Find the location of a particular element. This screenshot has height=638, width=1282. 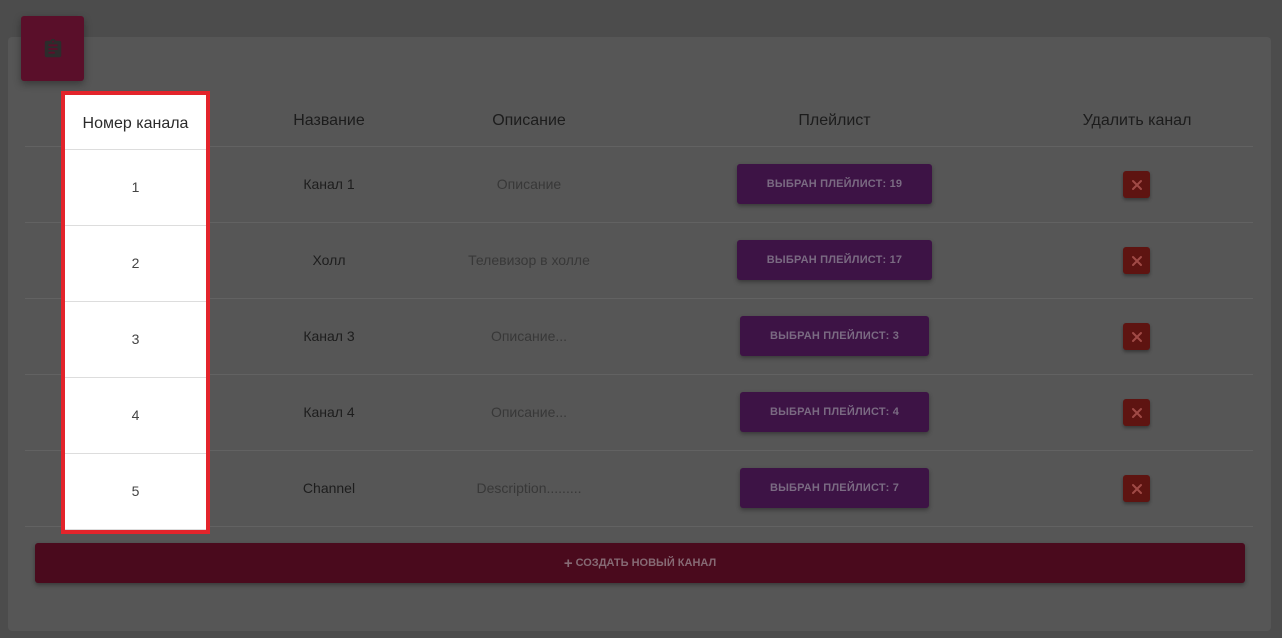

channel-number: 5 is located at coordinates (135, 492).